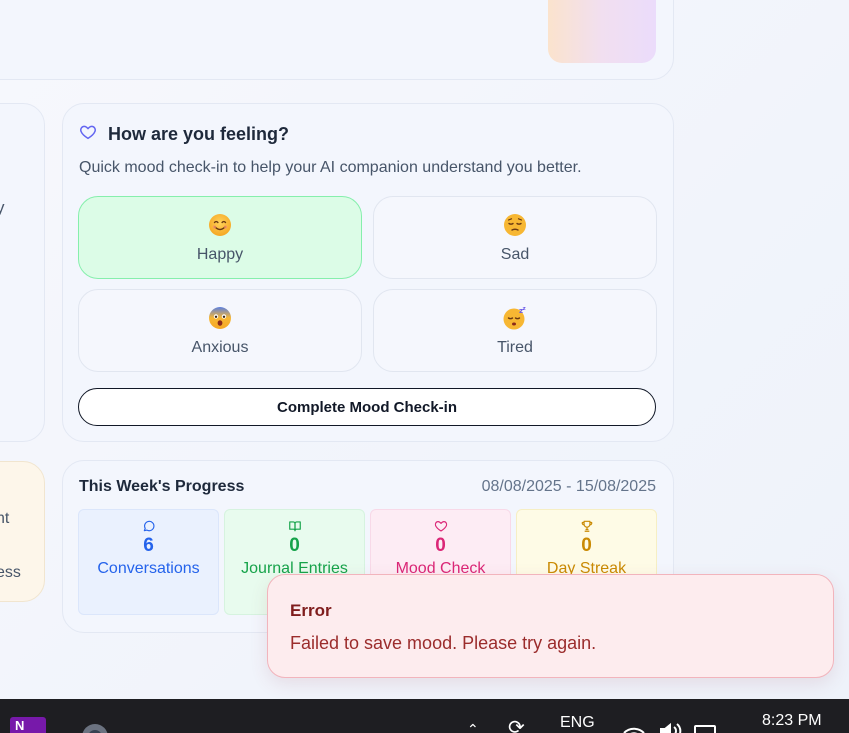 Image resolution: width=849 pixels, height=733 pixels. What do you see at coordinates (220, 330) in the screenshot?
I see `mood-option-anxious: Anxious` at bounding box center [220, 330].